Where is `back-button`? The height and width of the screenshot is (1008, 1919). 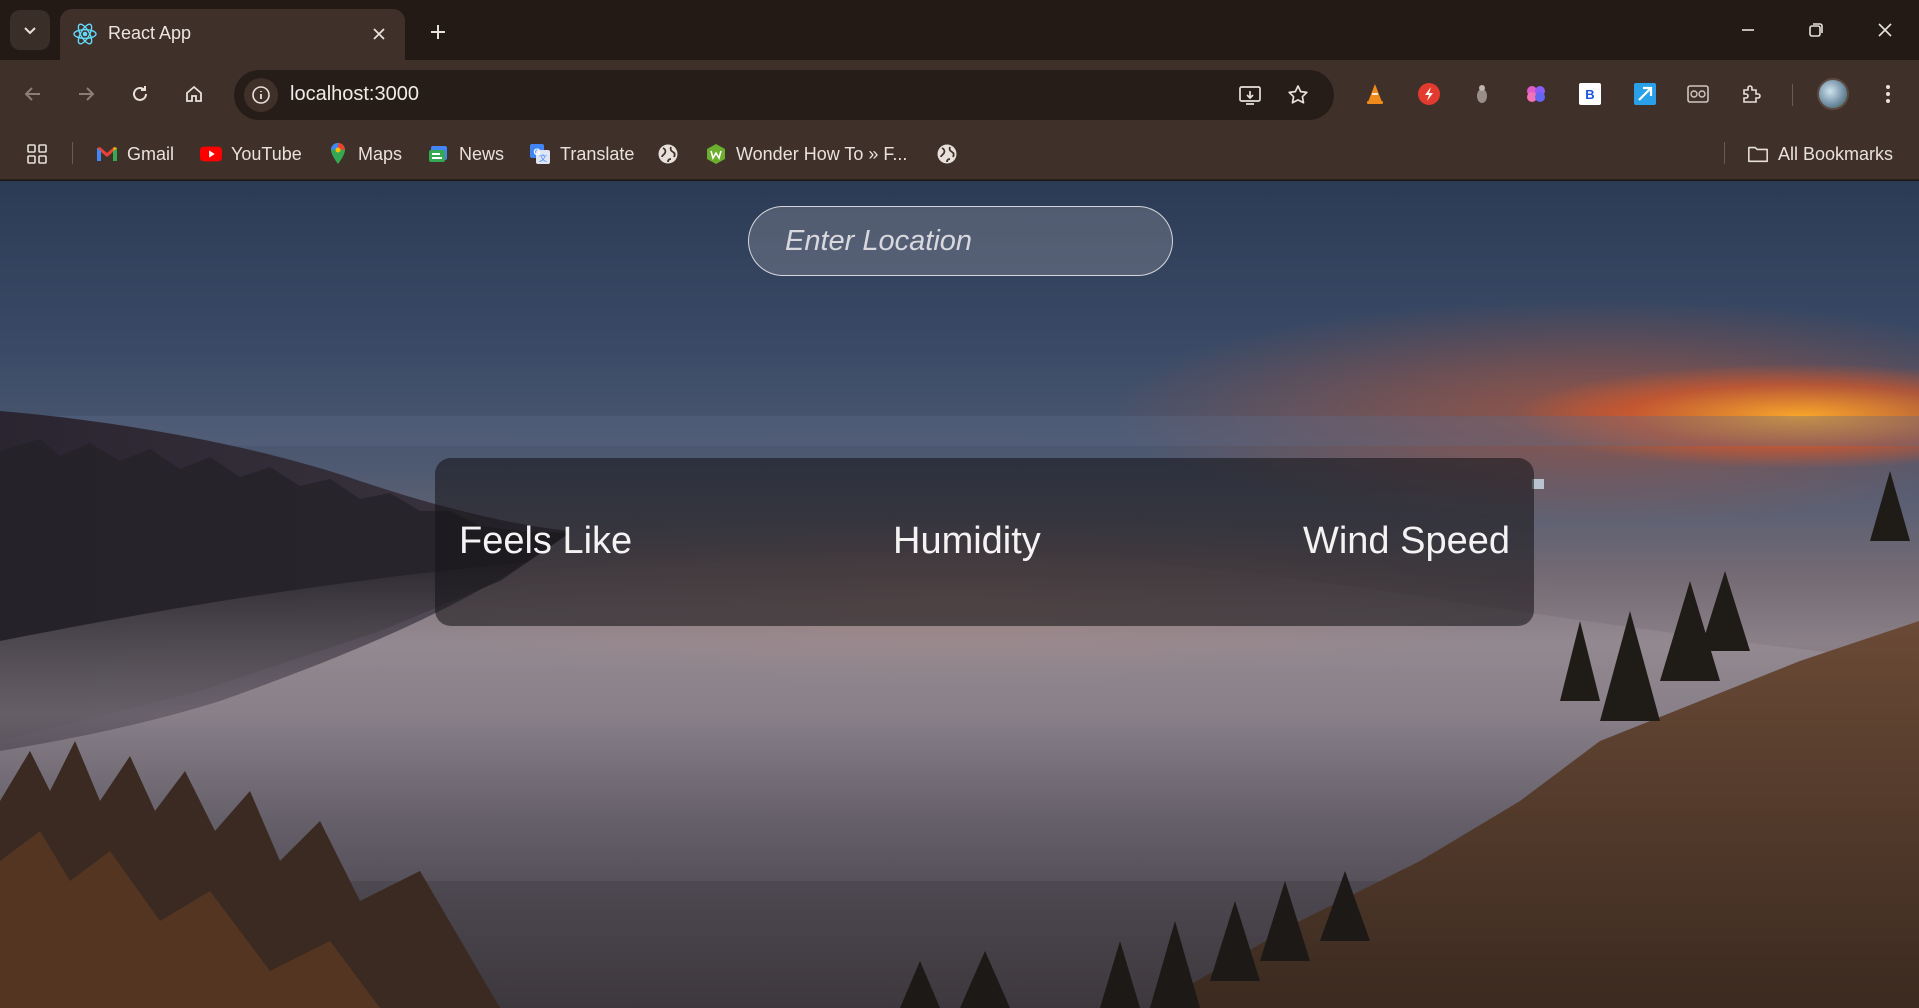
back-button is located at coordinates (33, 94).